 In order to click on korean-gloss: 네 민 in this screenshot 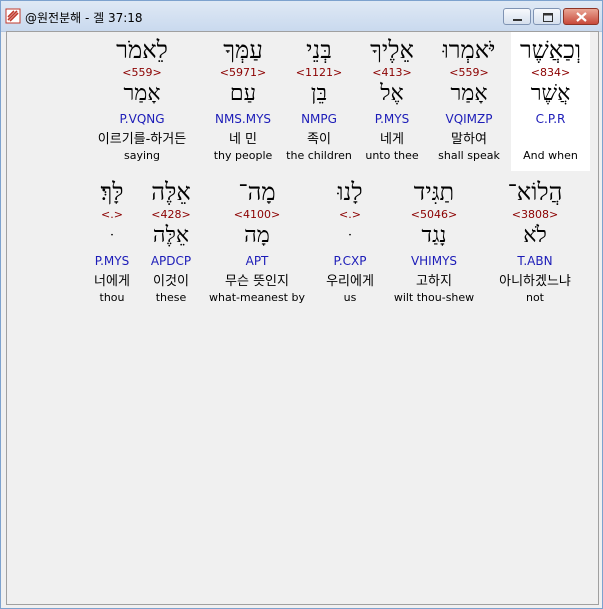, I will do `click(243, 139)`.